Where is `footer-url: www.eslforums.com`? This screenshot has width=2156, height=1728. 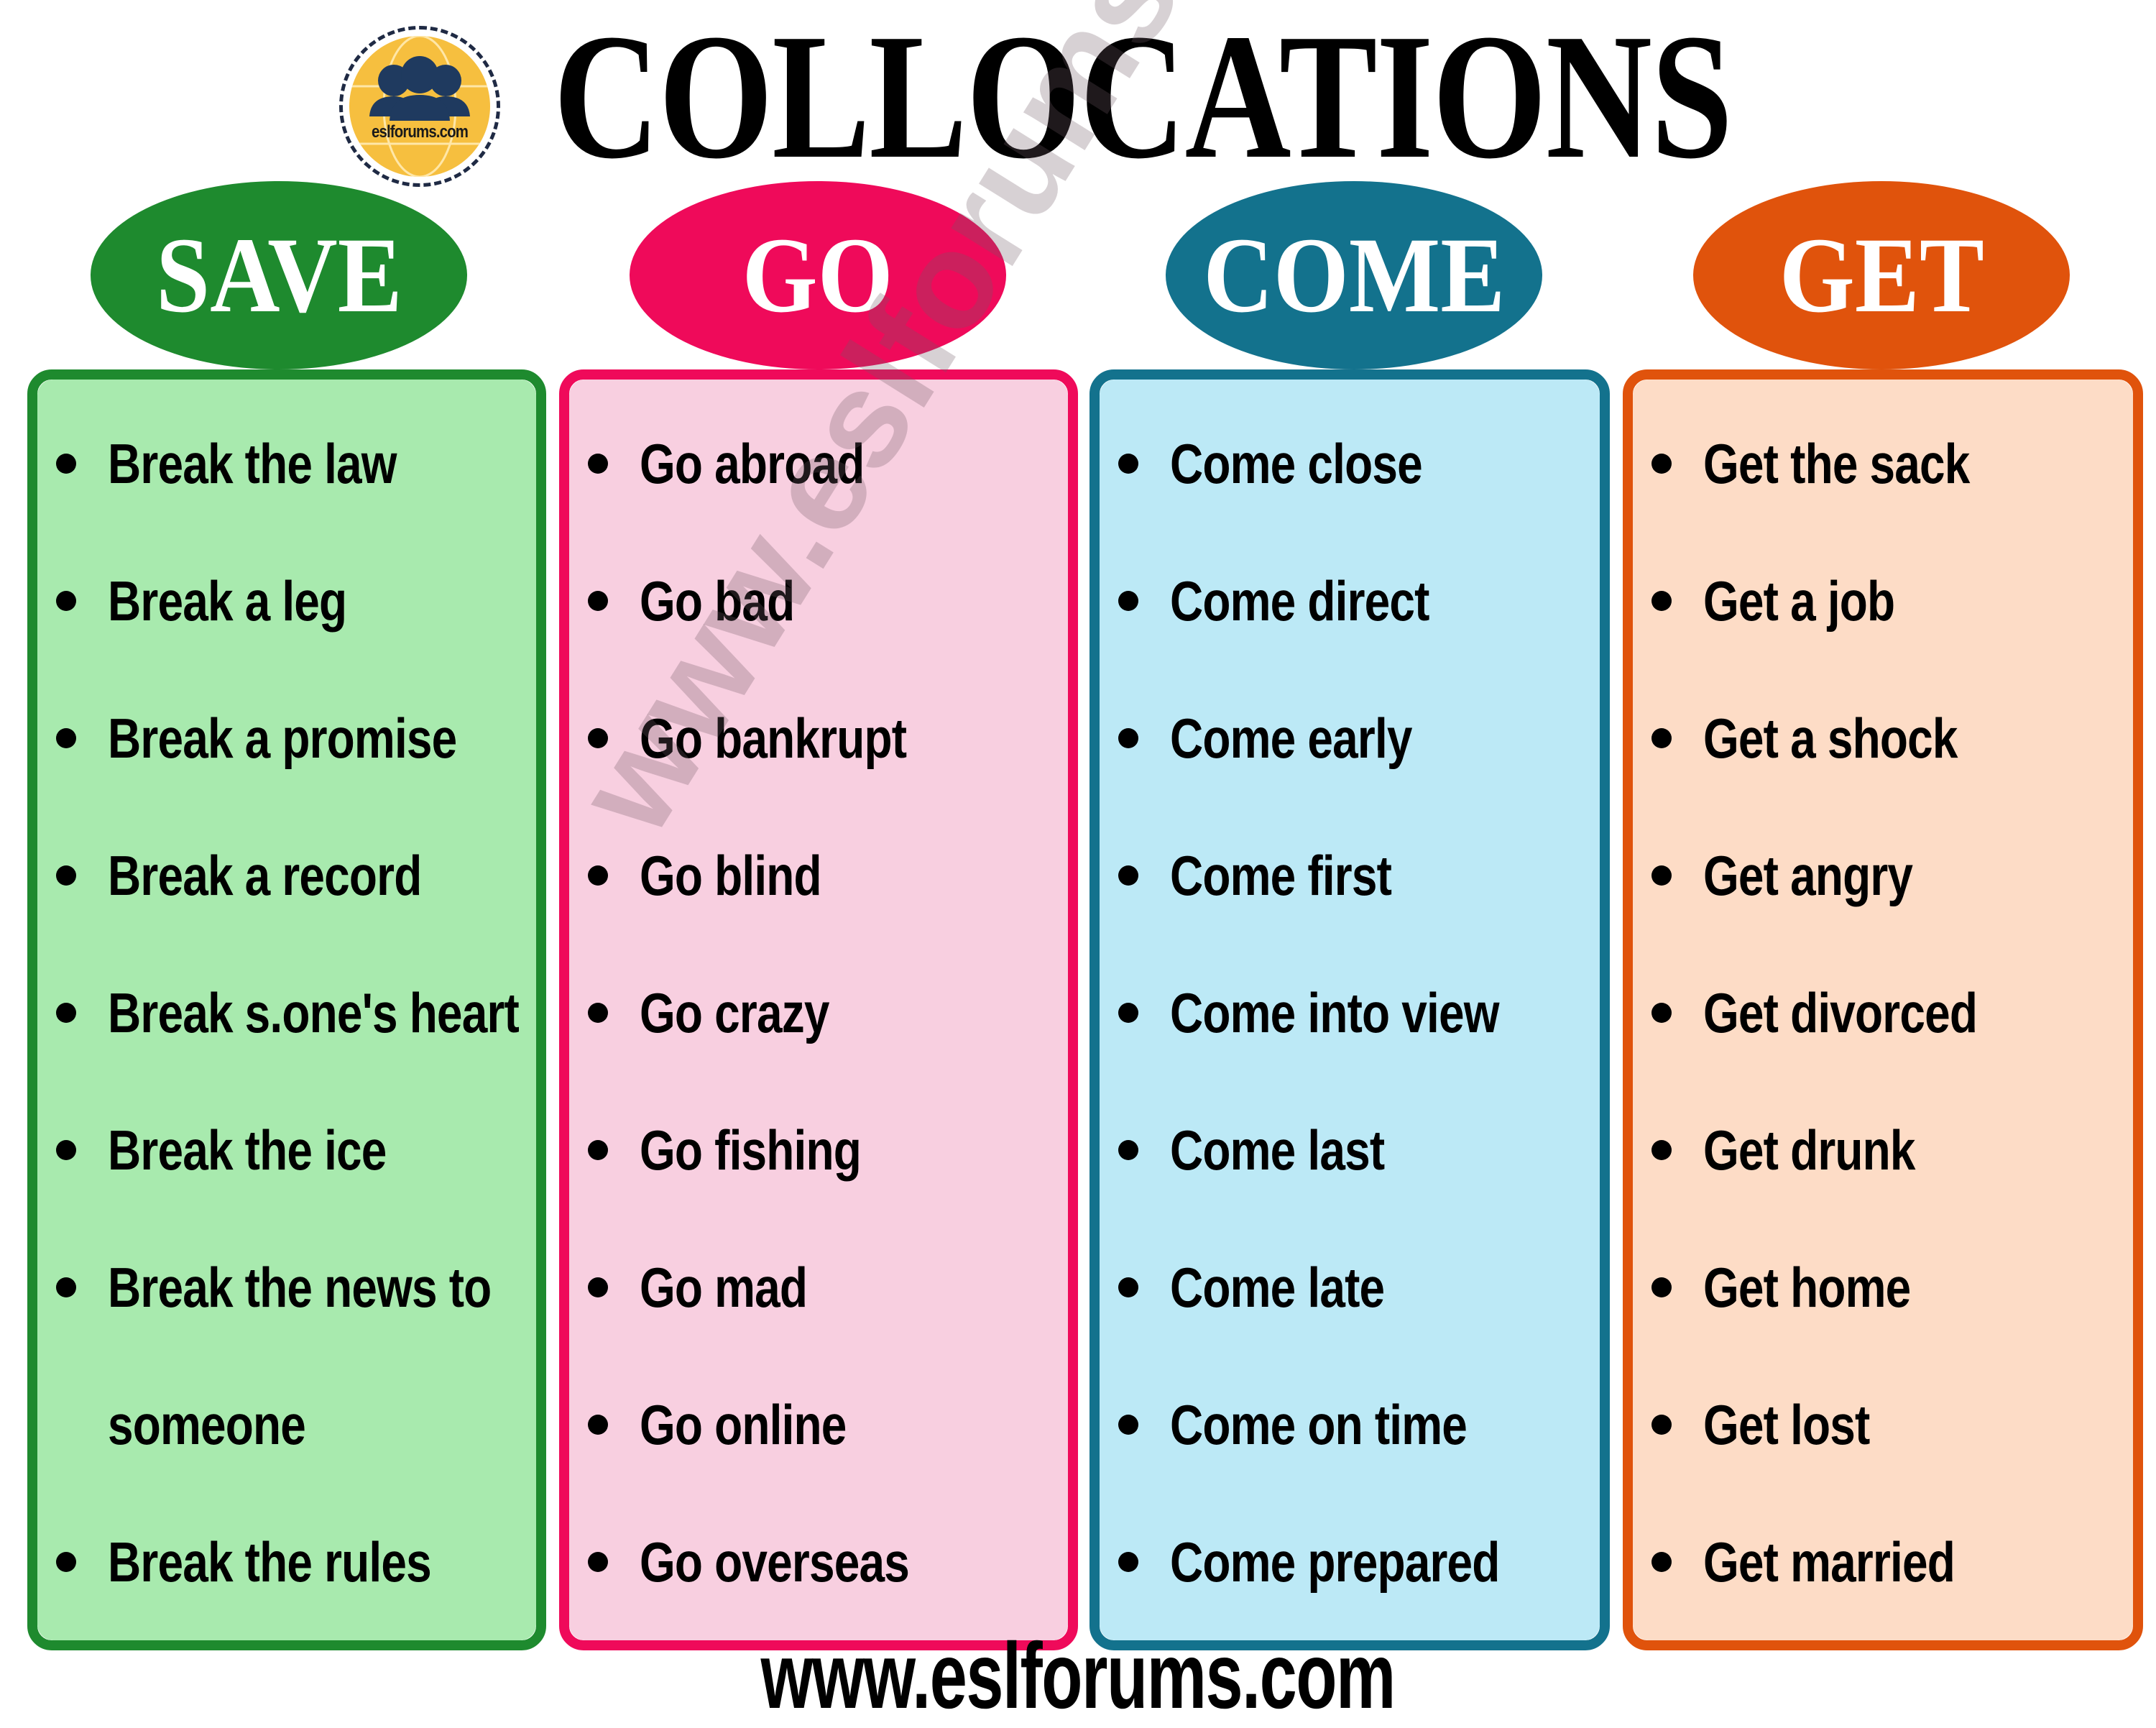 footer-url: www.eslforums.com is located at coordinates (1078, 1676).